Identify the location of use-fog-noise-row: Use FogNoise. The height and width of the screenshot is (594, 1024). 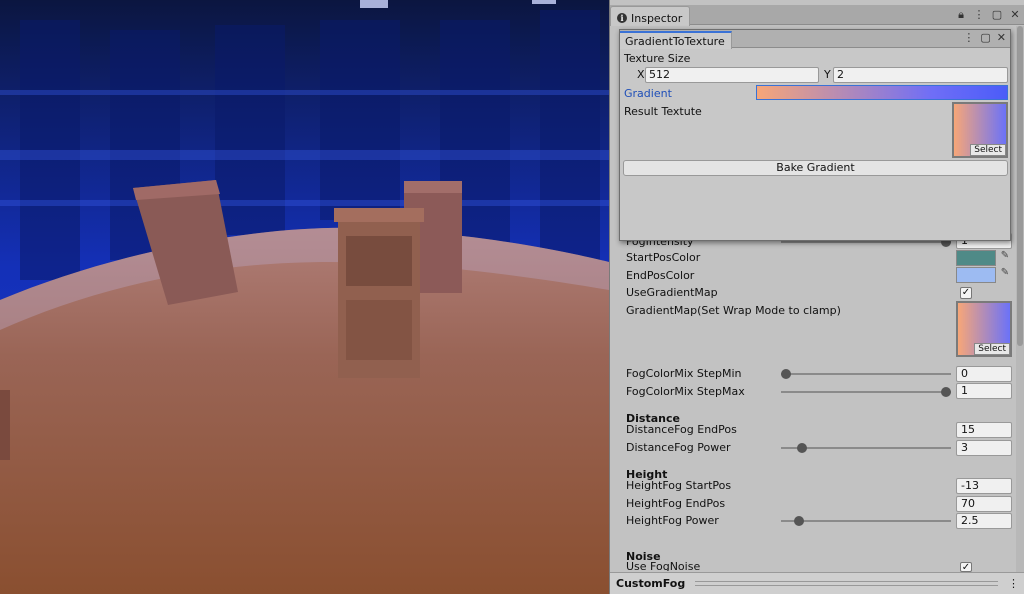
(819, 565).